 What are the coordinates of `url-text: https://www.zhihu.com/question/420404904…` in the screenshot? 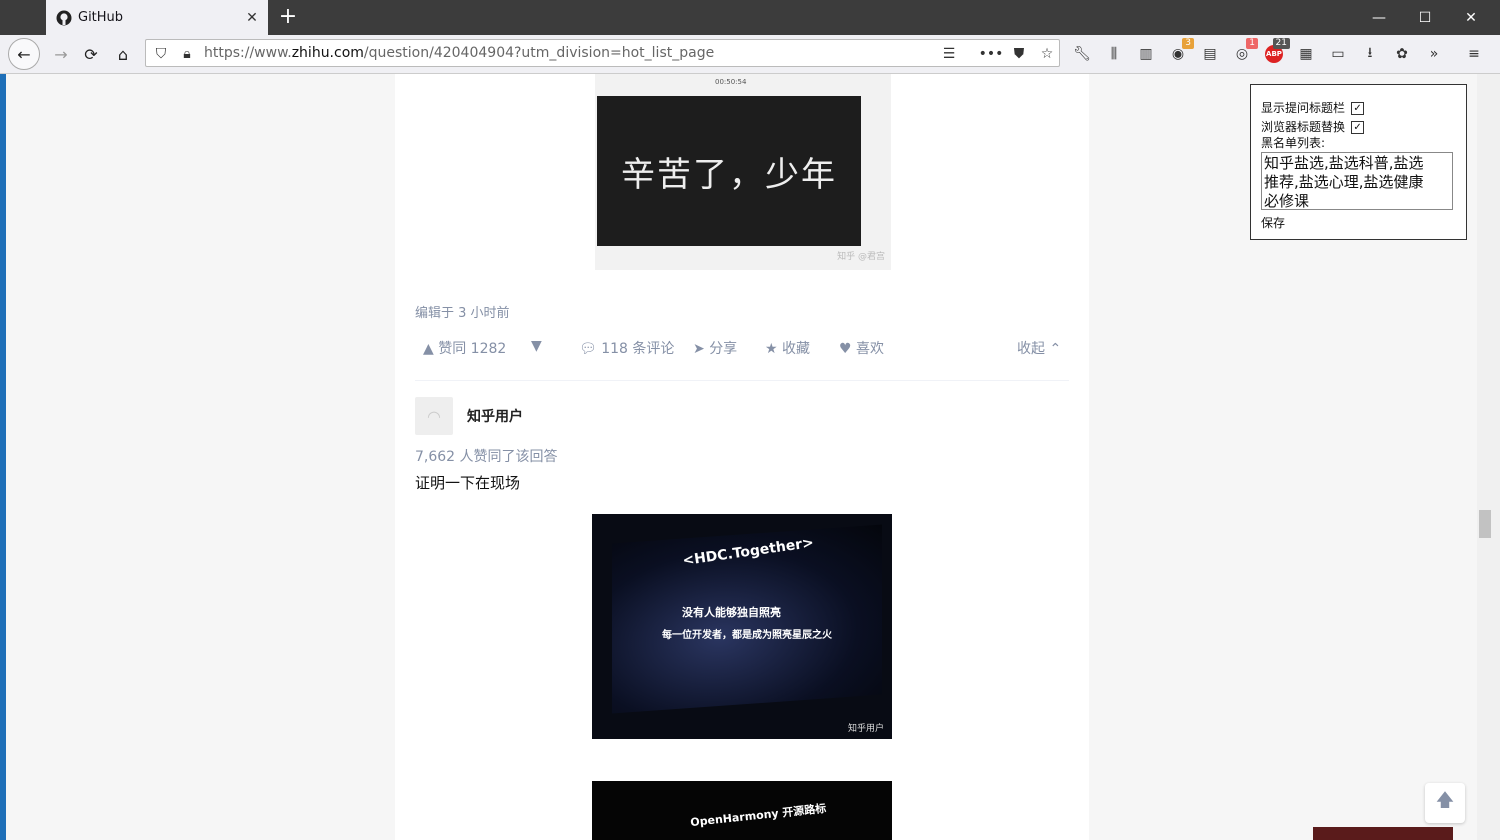 It's located at (459, 53).